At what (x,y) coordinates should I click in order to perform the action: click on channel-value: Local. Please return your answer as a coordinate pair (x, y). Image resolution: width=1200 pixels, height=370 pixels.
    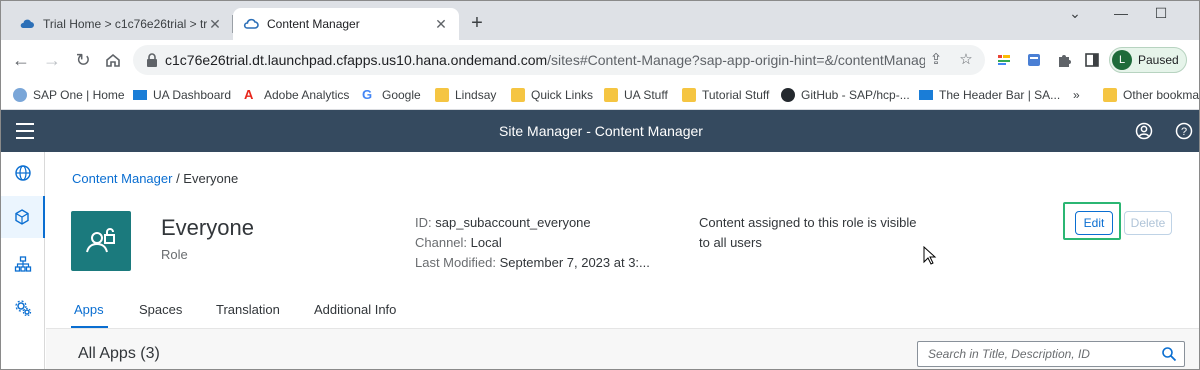
    Looking at the image, I should click on (486, 242).